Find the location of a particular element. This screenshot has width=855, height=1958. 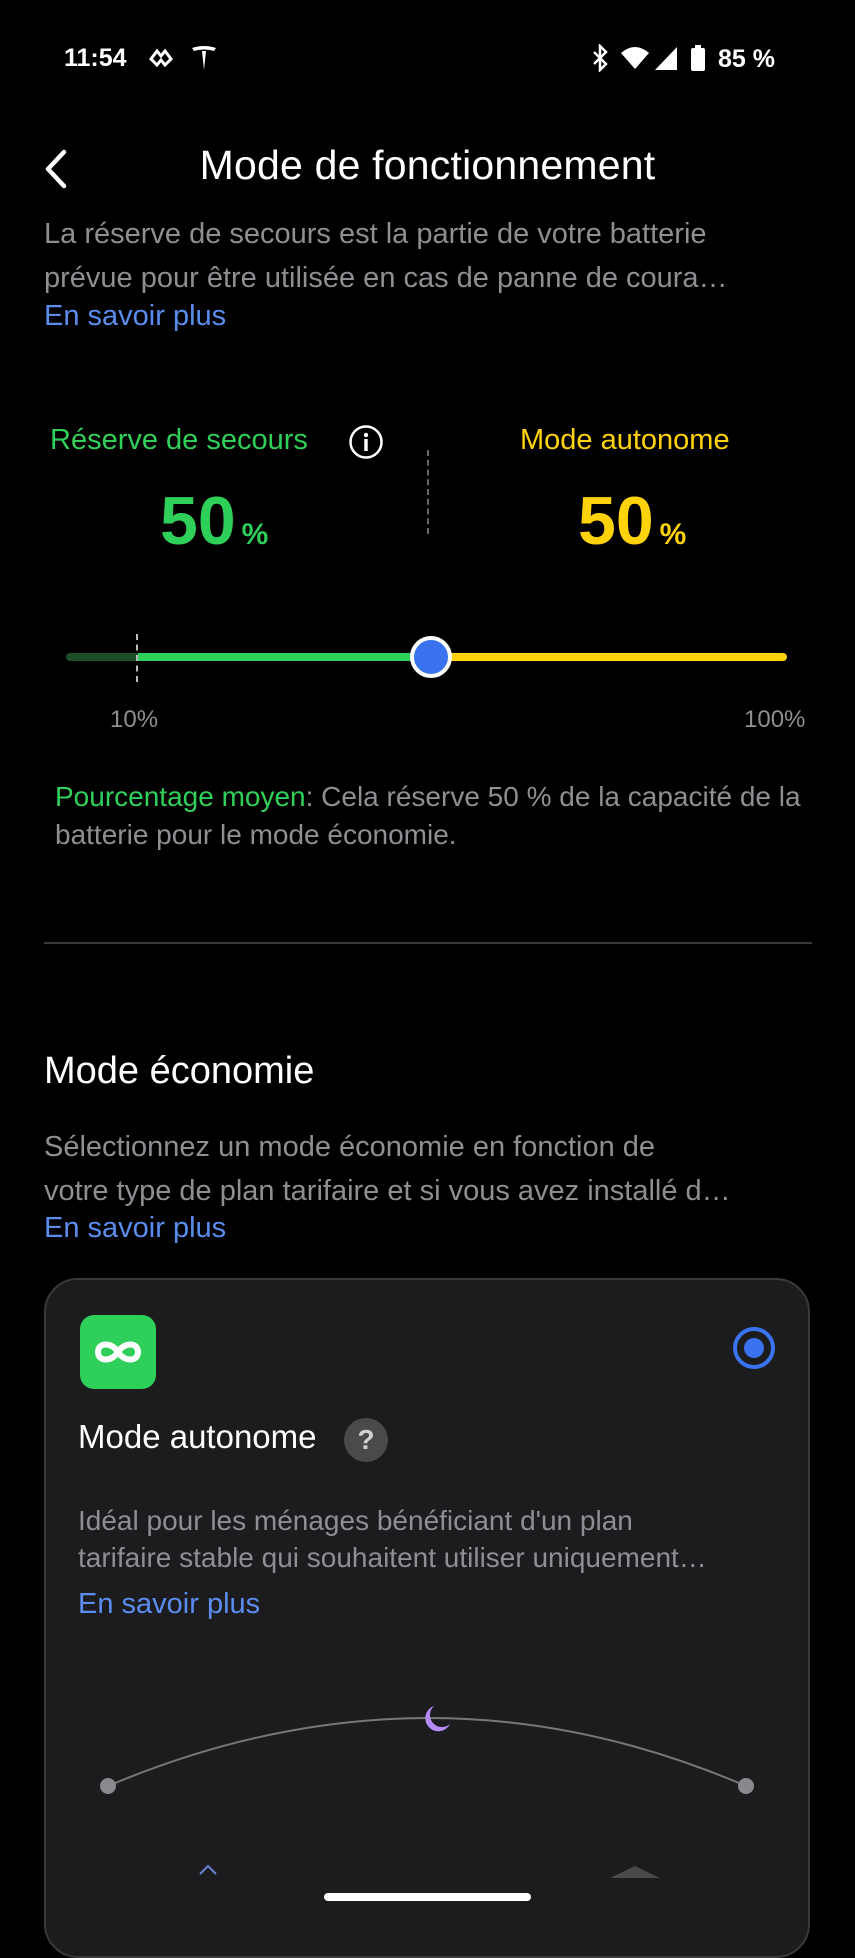

slider-track-unavailable is located at coordinates (102, 657).